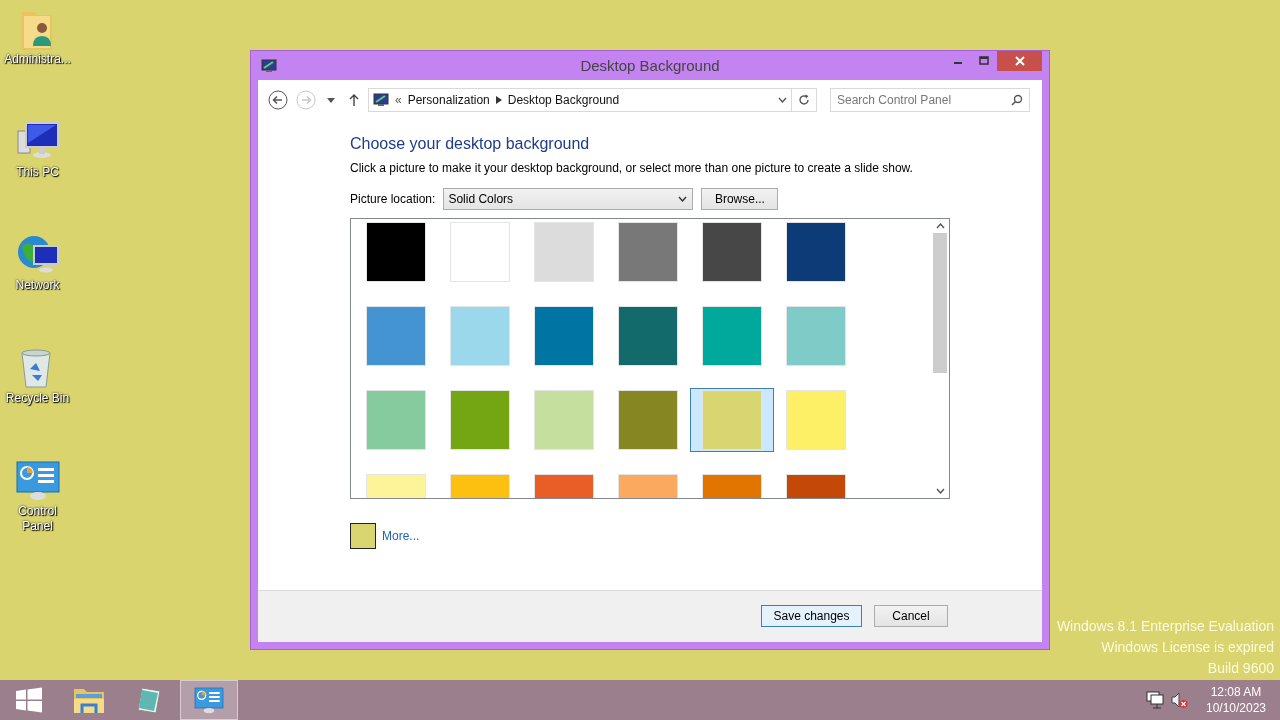  What do you see at coordinates (940, 226) in the screenshot?
I see `scroll-up-icon` at bounding box center [940, 226].